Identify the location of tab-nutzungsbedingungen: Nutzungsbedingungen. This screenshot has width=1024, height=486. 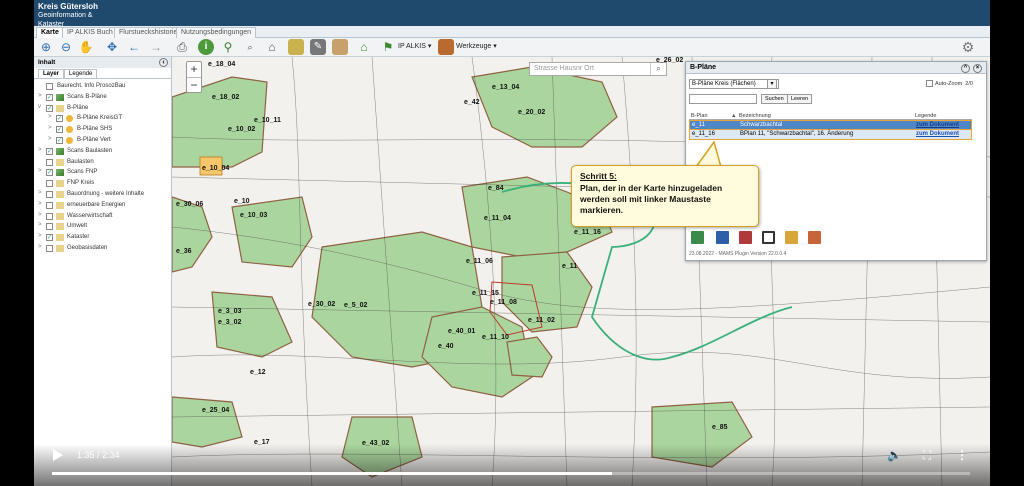
(216, 32).